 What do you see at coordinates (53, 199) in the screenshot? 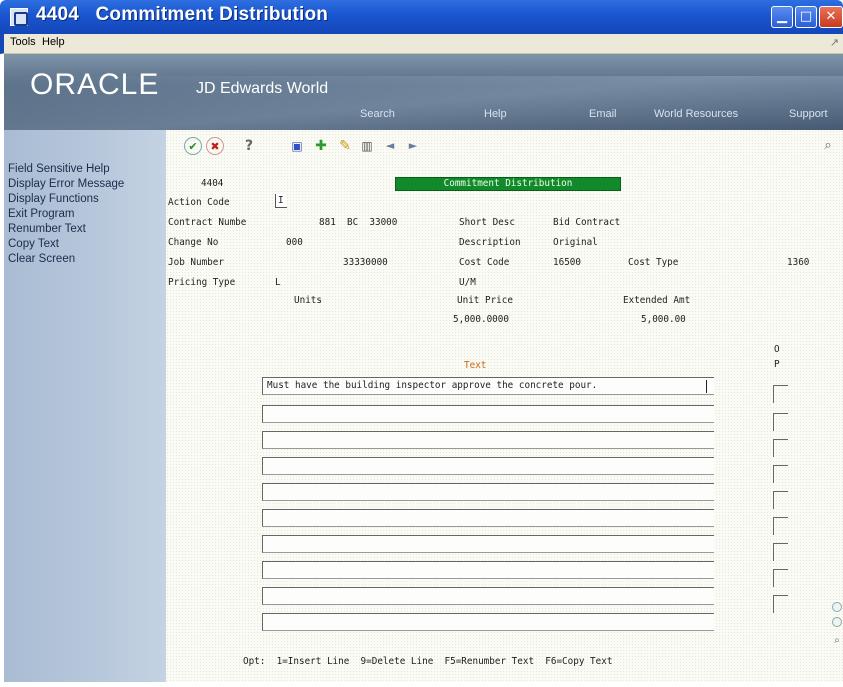
I see `sidebar-item-display-functions: Display Functions` at bounding box center [53, 199].